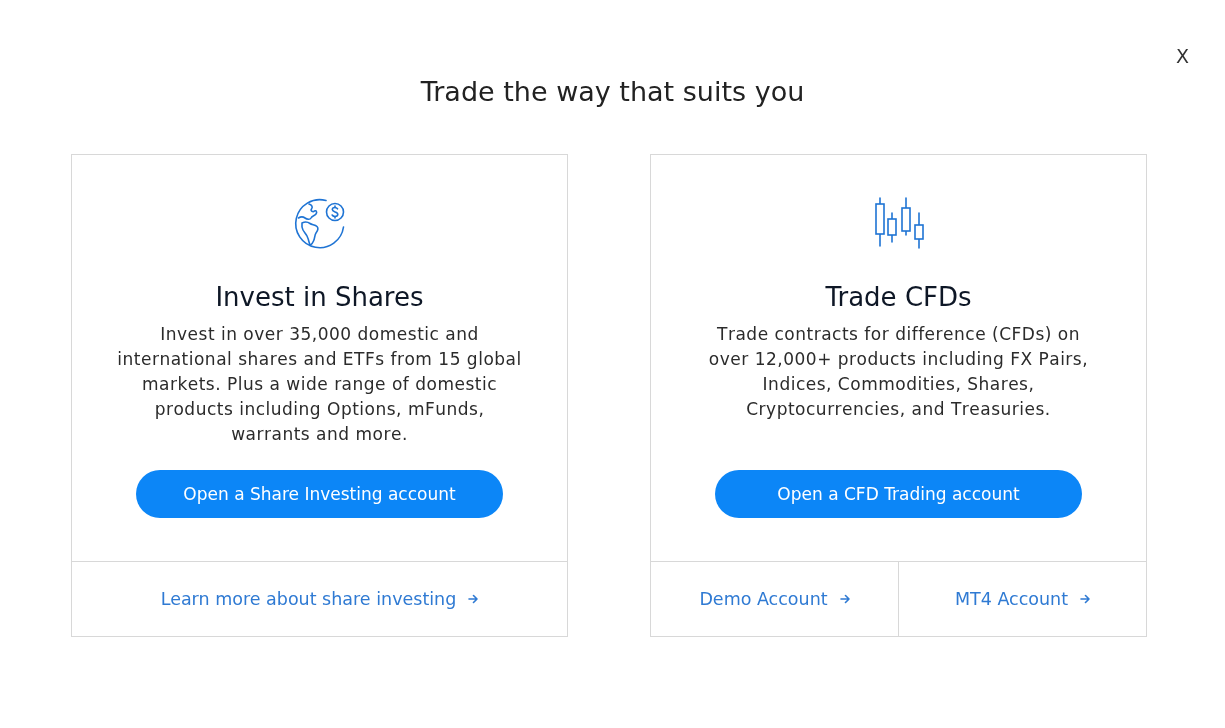 This screenshot has width=1225, height=728. I want to click on modal-title: Trade the way that suits you, so click(612, 92).